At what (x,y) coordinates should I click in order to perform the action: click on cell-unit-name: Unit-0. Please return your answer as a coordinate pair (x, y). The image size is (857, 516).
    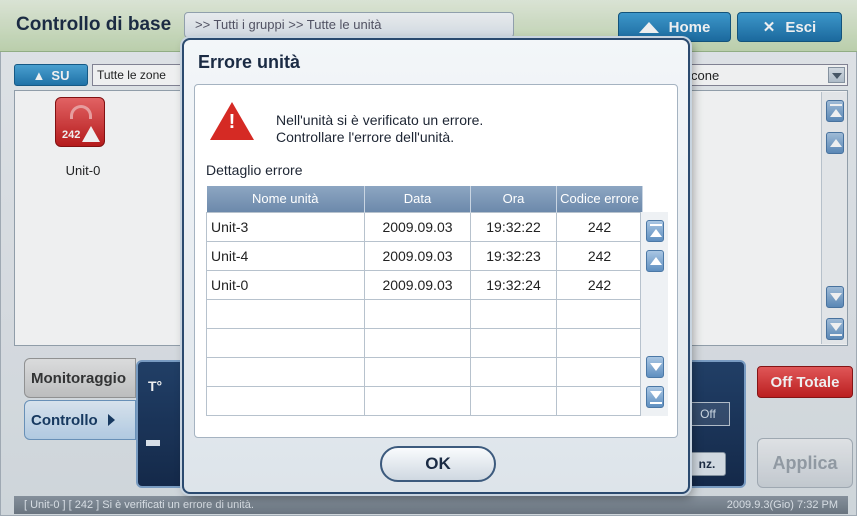
    Looking at the image, I should click on (285, 284).